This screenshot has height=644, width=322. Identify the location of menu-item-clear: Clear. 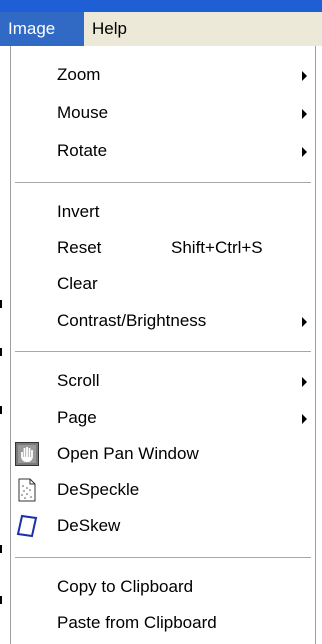
(163, 284).